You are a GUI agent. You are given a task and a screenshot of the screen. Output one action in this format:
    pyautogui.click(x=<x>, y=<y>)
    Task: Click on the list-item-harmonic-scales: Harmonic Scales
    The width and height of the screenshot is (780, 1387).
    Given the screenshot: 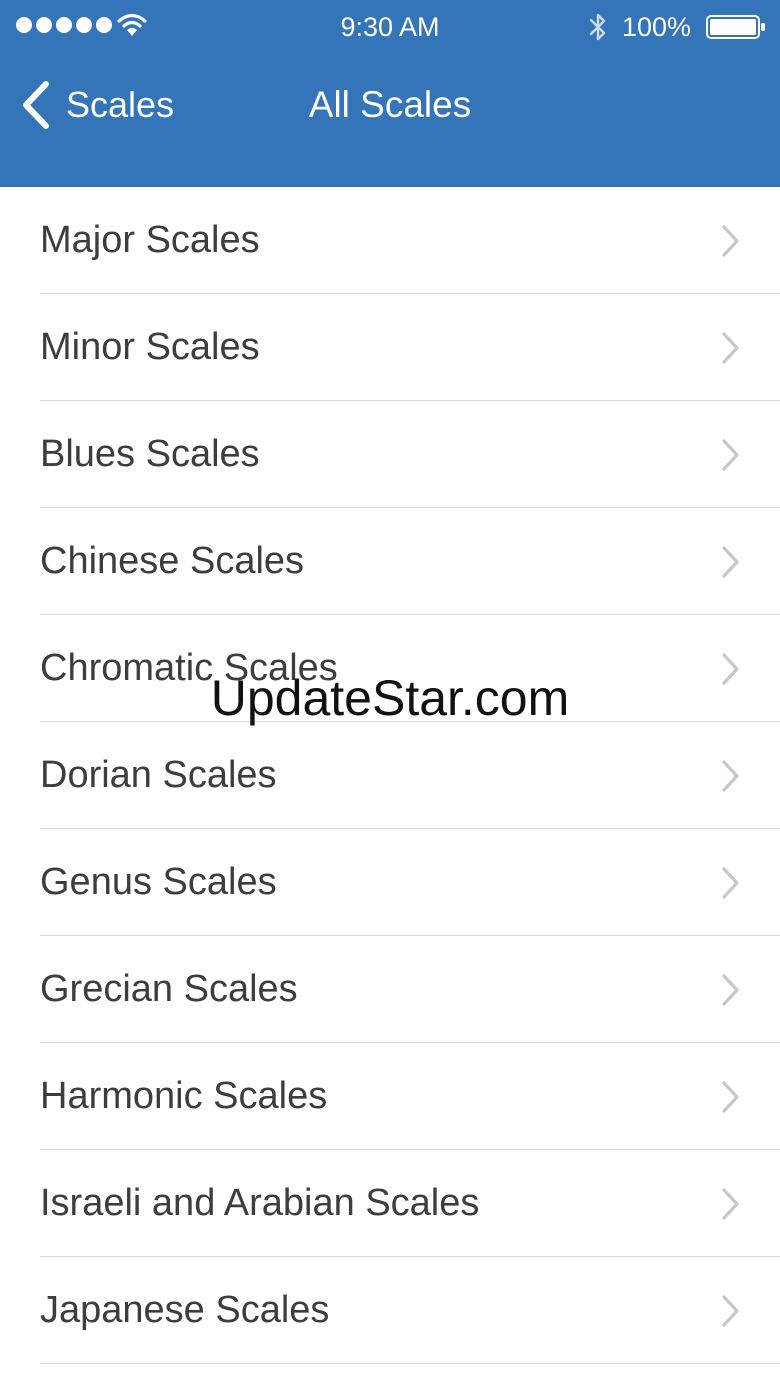 What is the action you would take?
    pyautogui.click(x=390, y=1096)
    